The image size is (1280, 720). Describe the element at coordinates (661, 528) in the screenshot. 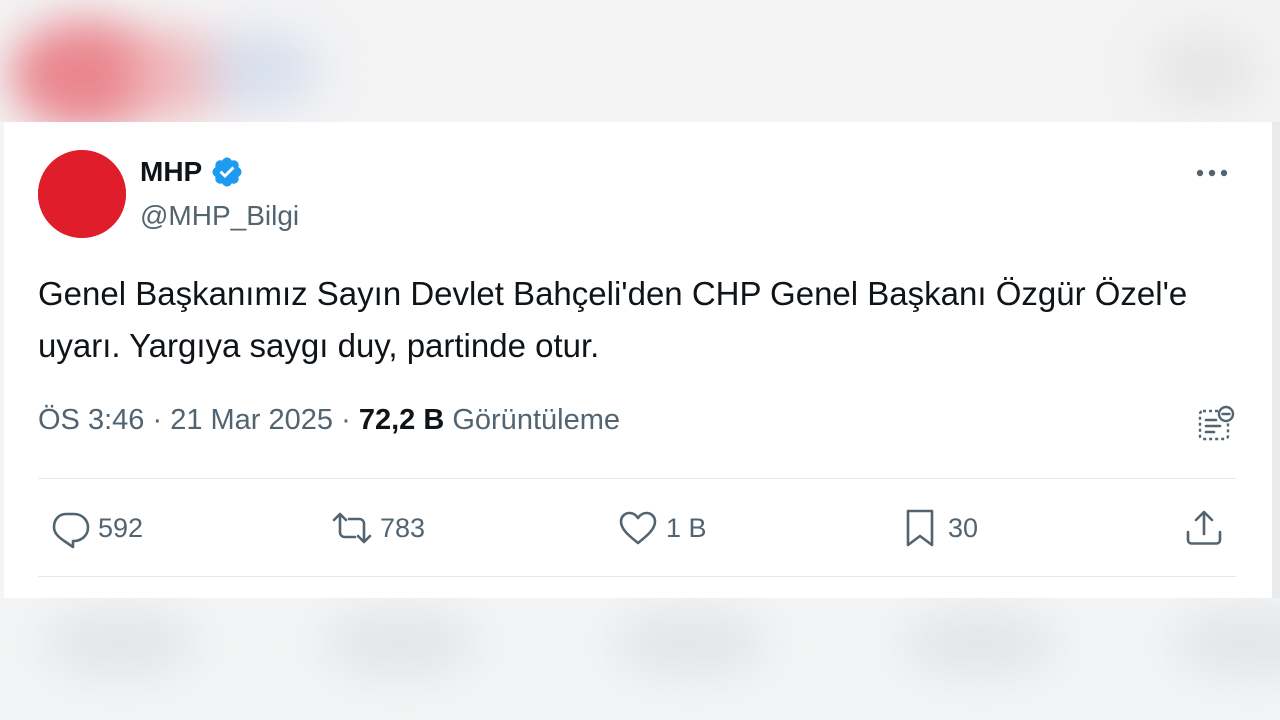

I see `like-button: 1 B` at that location.